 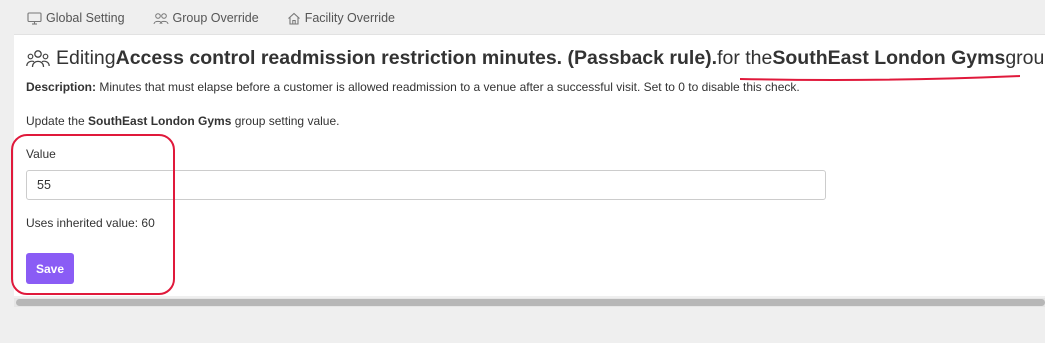 What do you see at coordinates (161, 18) in the screenshot?
I see `users-icon` at bounding box center [161, 18].